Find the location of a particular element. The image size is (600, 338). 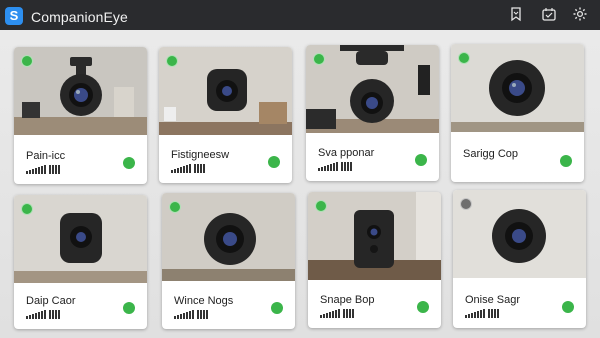

camera-card: Fistigneesw is located at coordinates (225, 115).